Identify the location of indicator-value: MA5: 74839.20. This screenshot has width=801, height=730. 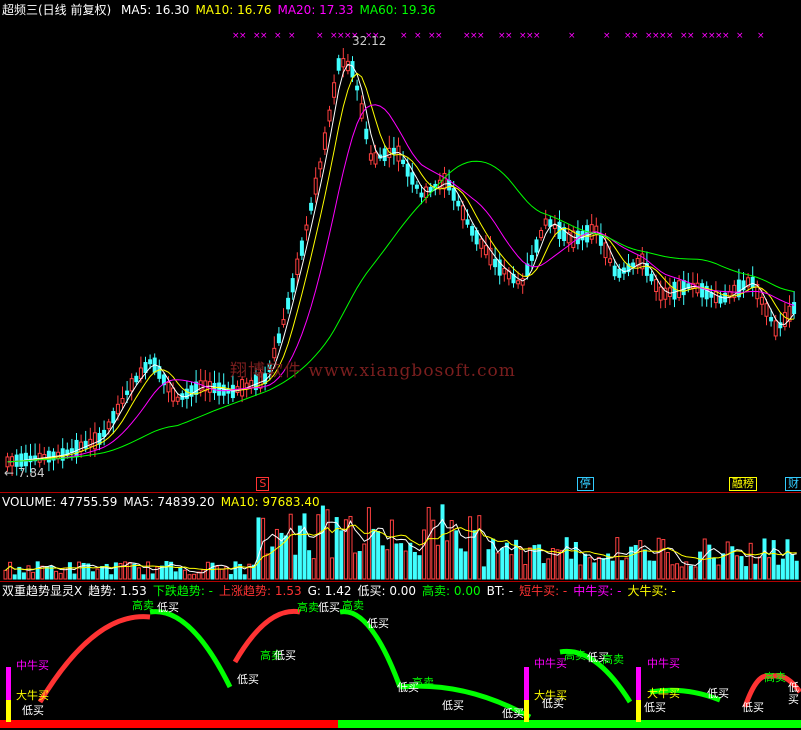
(169, 502).